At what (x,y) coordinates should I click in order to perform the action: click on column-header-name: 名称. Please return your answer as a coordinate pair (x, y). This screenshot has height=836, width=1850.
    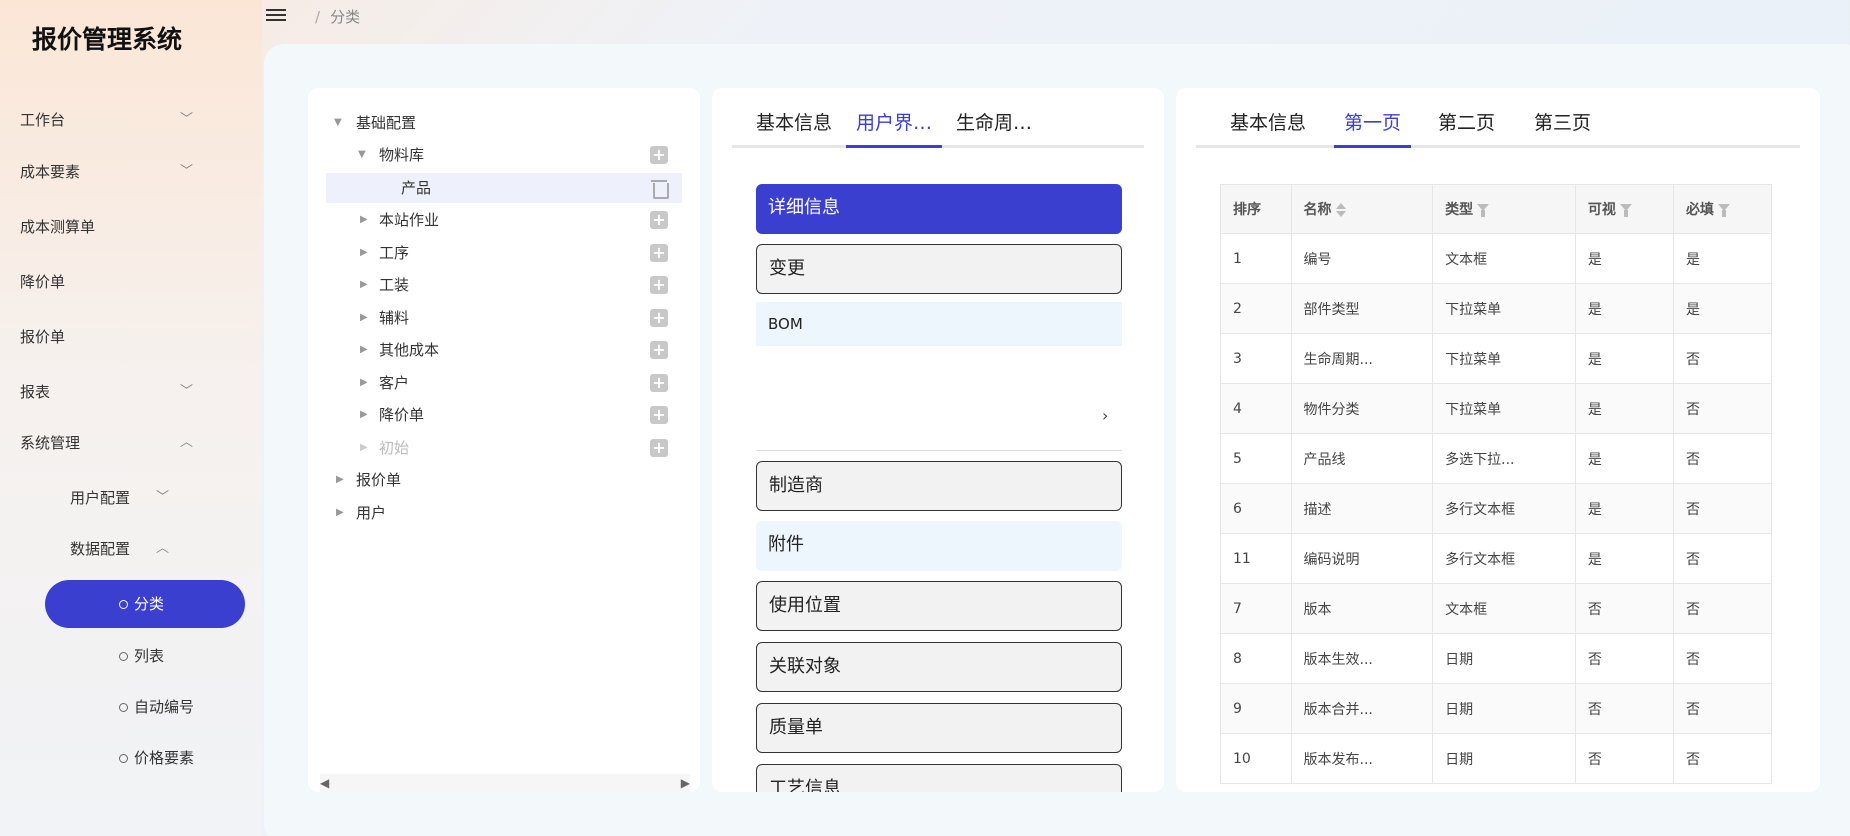
    Looking at the image, I should click on (1362, 209).